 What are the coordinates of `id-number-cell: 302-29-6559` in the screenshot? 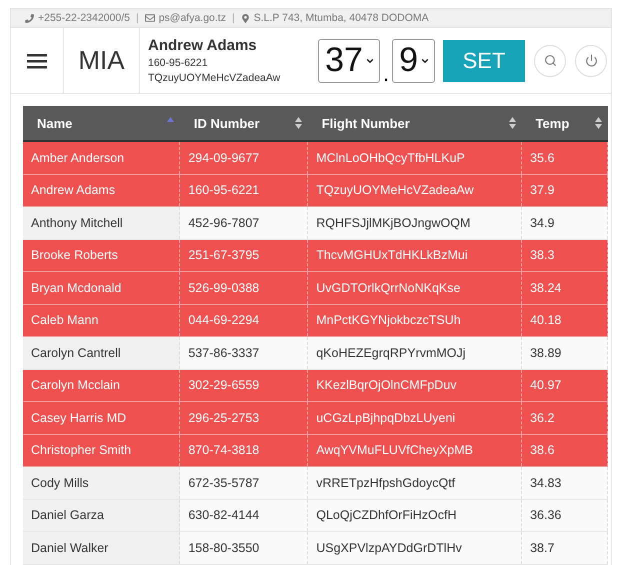 It's located at (244, 385).